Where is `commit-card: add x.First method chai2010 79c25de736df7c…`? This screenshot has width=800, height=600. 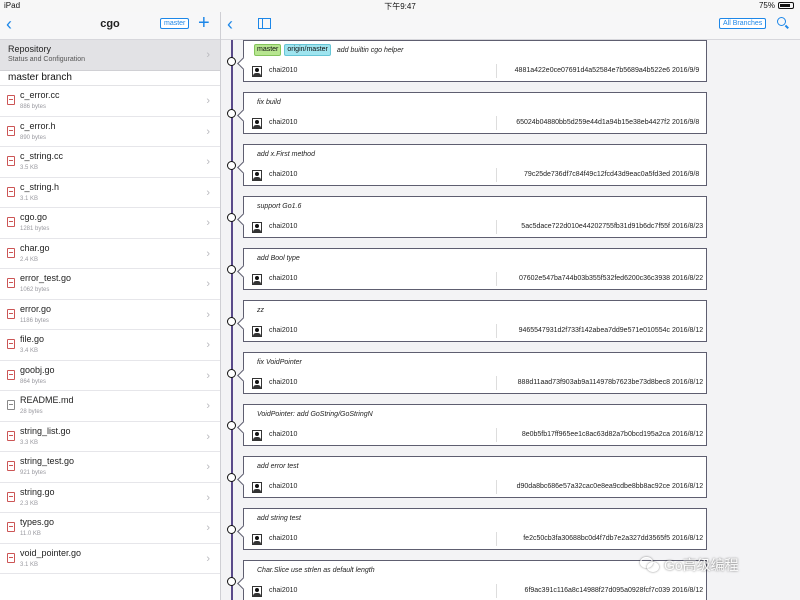
commit-card: add x.First method chai2010 79c25de736df7c… is located at coordinates (475, 165).